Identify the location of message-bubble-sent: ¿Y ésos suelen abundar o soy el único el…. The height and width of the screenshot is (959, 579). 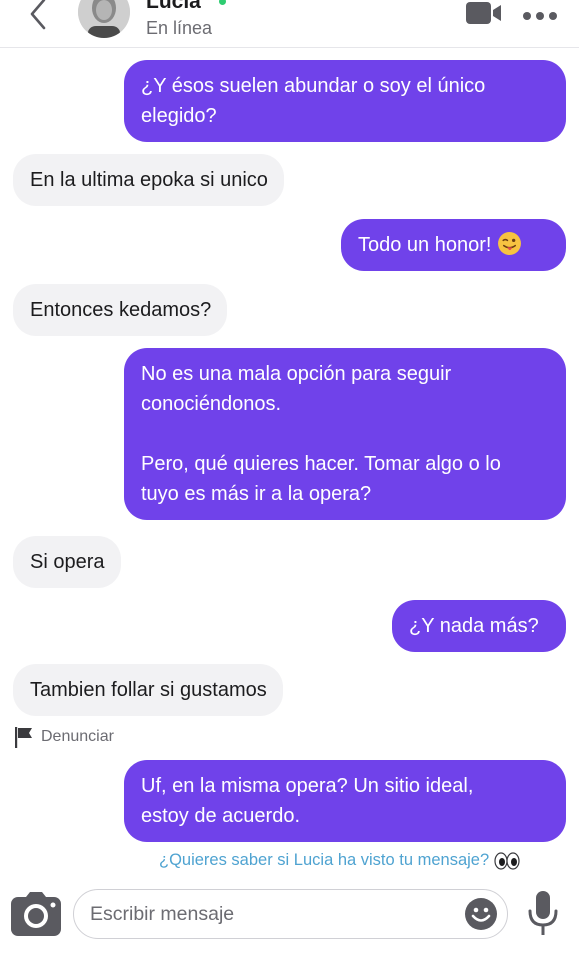
(345, 101).